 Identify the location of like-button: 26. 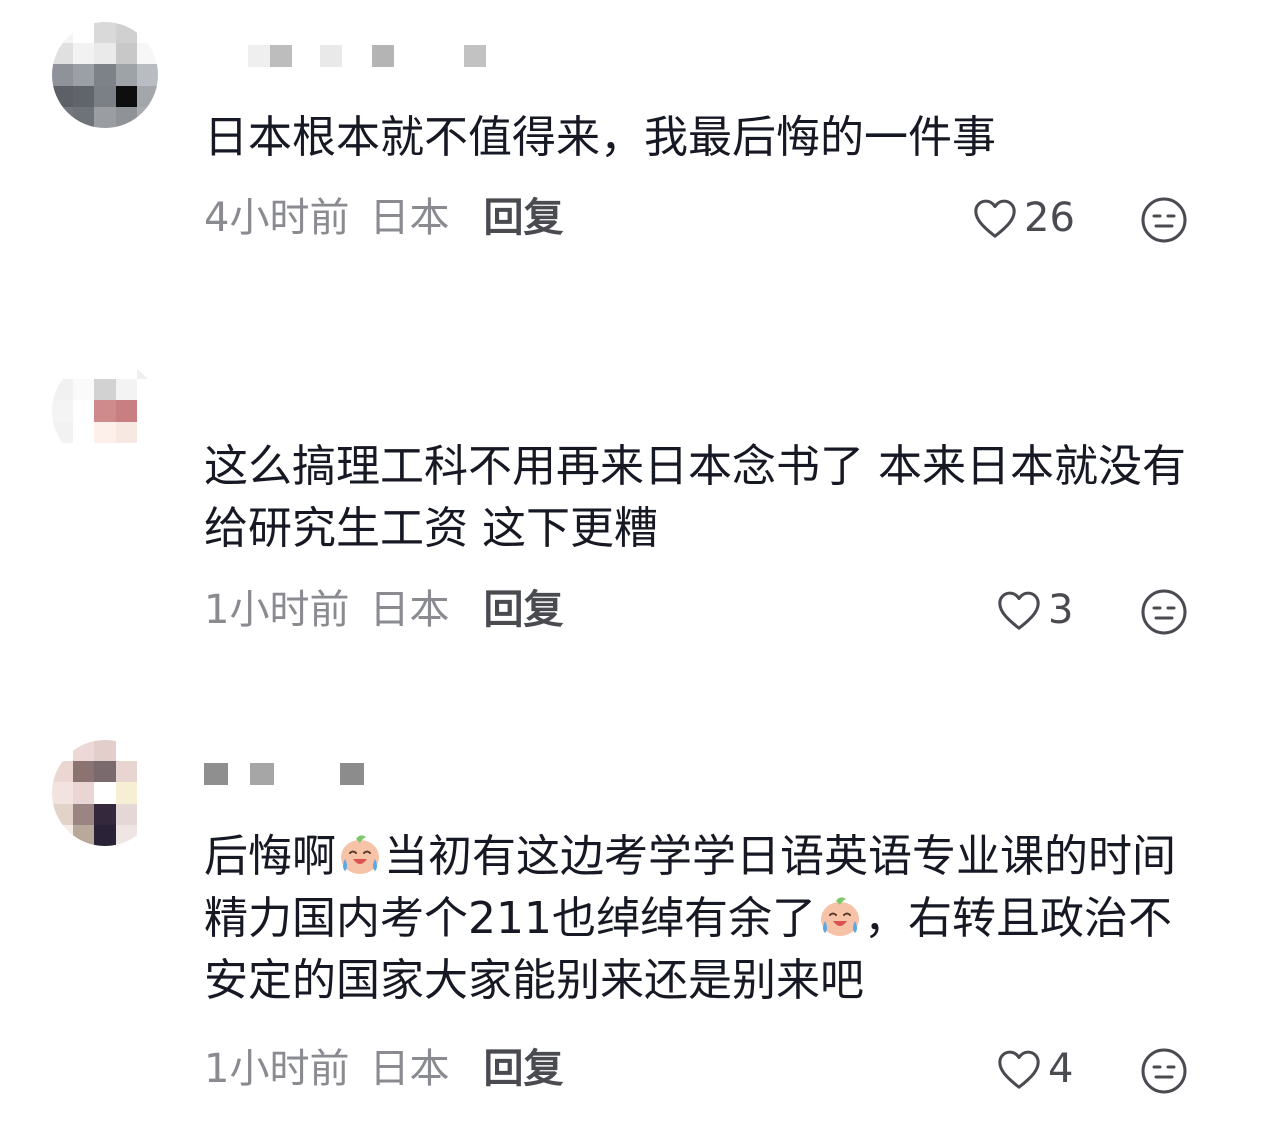
(1023, 218).